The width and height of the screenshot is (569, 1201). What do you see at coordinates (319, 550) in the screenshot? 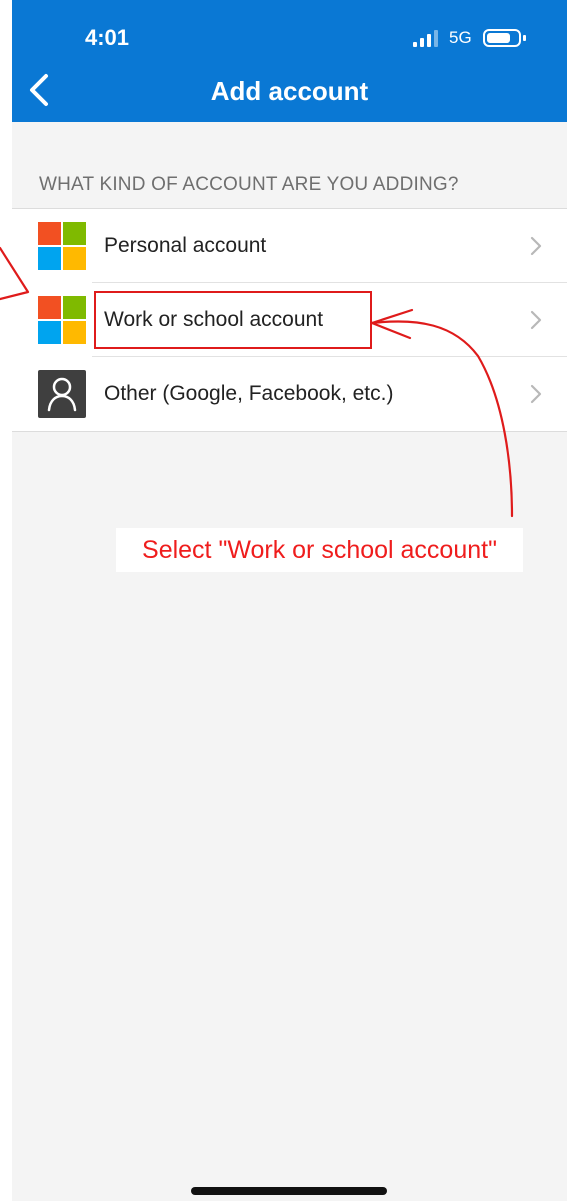
I see `annotation-instruction: Select "Work or school account"` at bounding box center [319, 550].